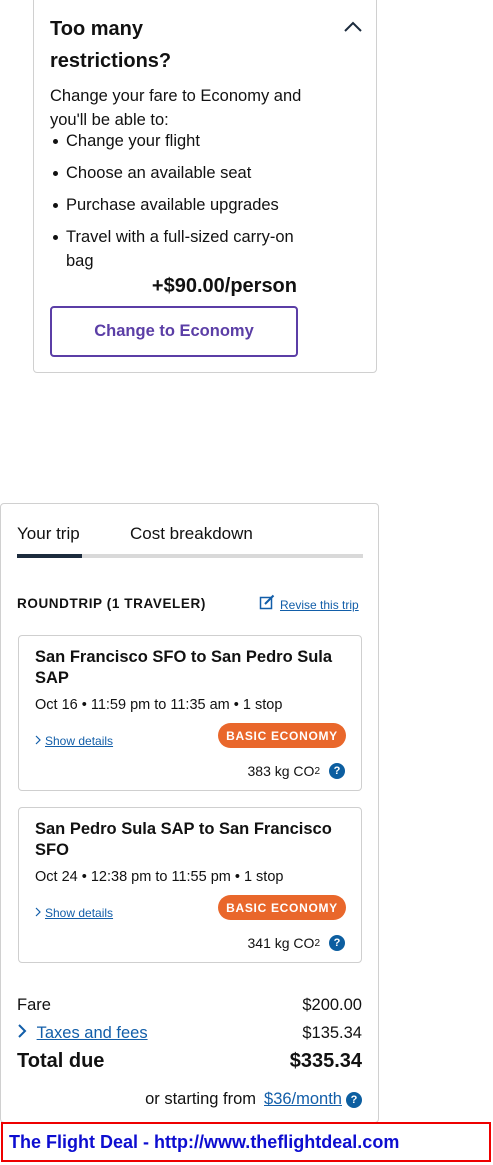  Describe the element at coordinates (174, 331) in the screenshot. I see `change-to-economy-button: Change to Economy` at that location.